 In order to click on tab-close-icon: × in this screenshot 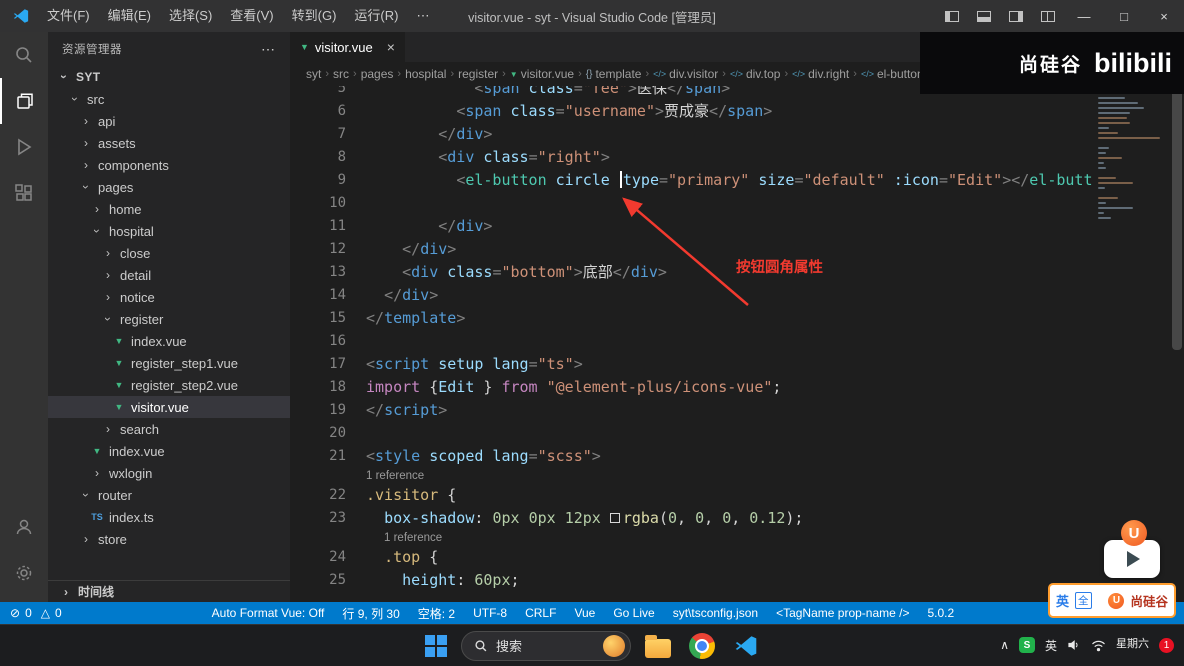, I will do `click(391, 47)`.